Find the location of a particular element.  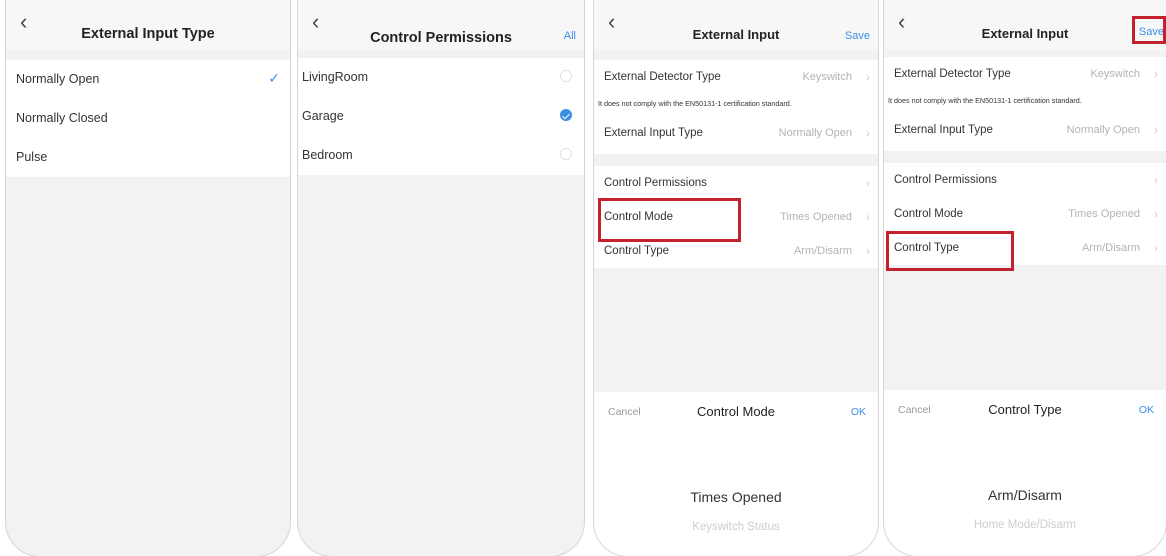

option-normally-closed: Normally Closed is located at coordinates (148, 118).